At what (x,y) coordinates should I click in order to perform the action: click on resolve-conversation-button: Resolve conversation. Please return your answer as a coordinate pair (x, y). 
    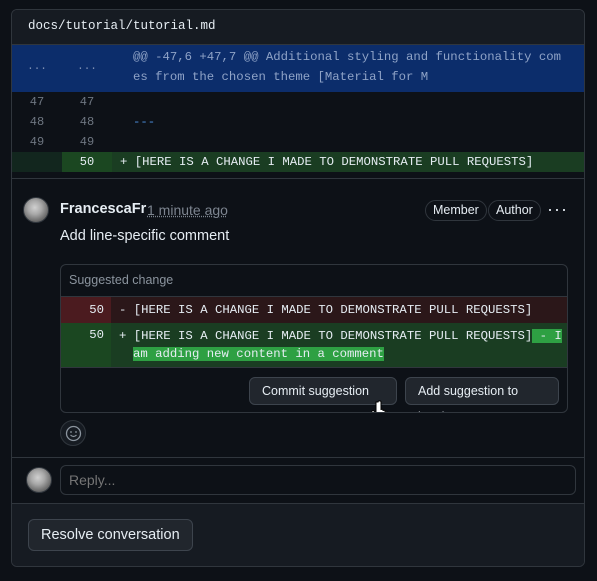
    Looking at the image, I should click on (110, 535).